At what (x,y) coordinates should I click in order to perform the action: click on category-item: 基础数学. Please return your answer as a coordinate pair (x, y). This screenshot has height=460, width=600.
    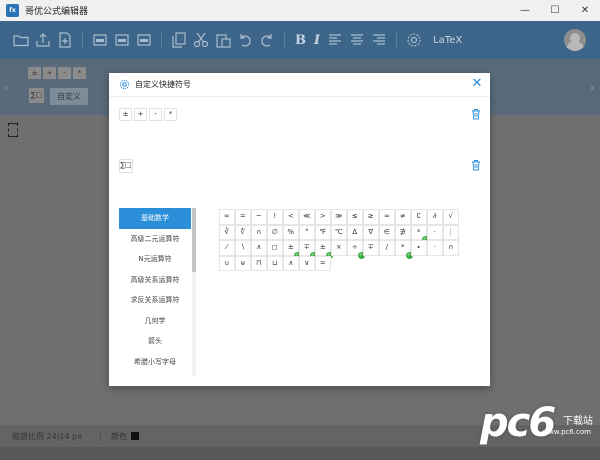
    Looking at the image, I should click on (155, 218).